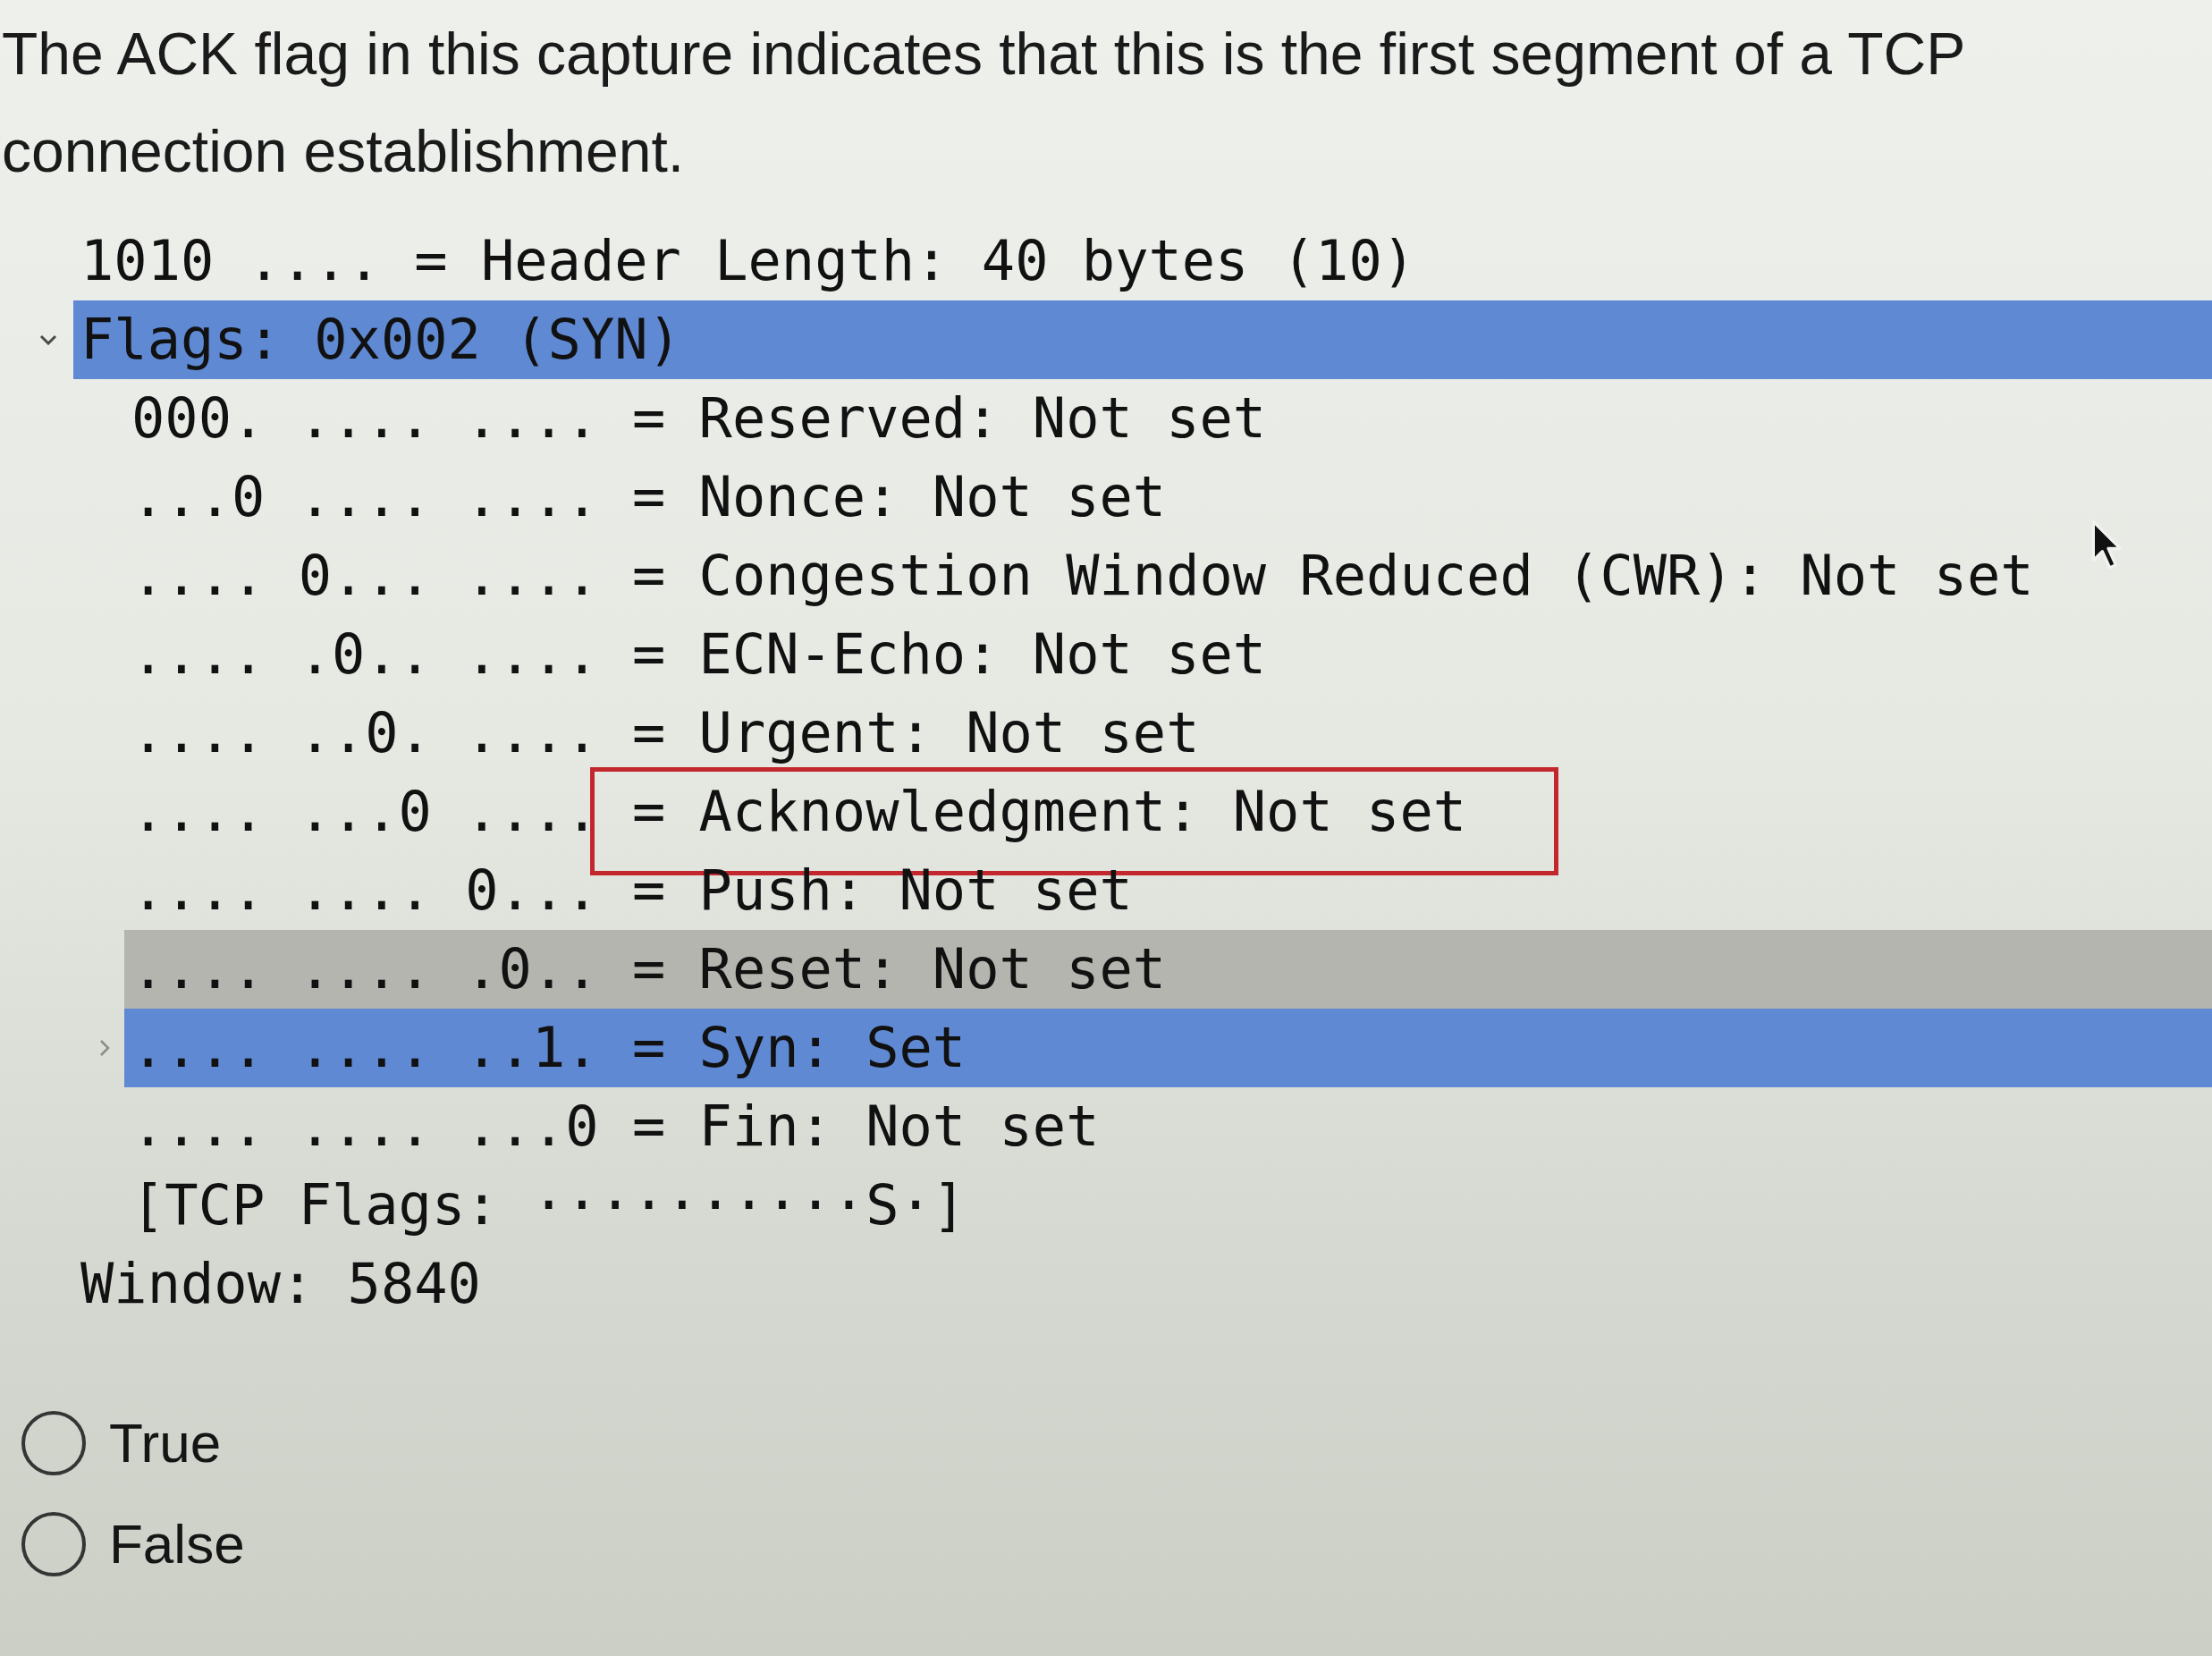  Describe the element at coordinates (1168, 891) in the screenshot. I see `tree-row: .... .... 0... = Push: Not set` at that location.